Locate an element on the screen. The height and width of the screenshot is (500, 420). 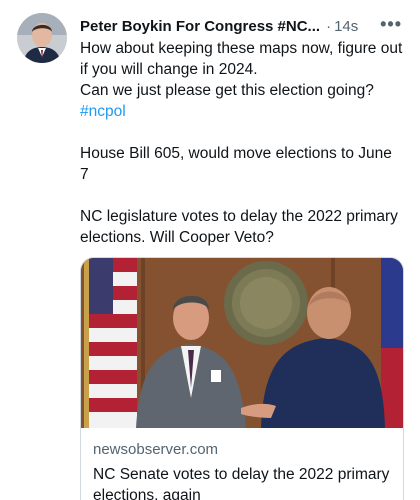
tweet-text-line: 7 is located at coordinates (84, 174).